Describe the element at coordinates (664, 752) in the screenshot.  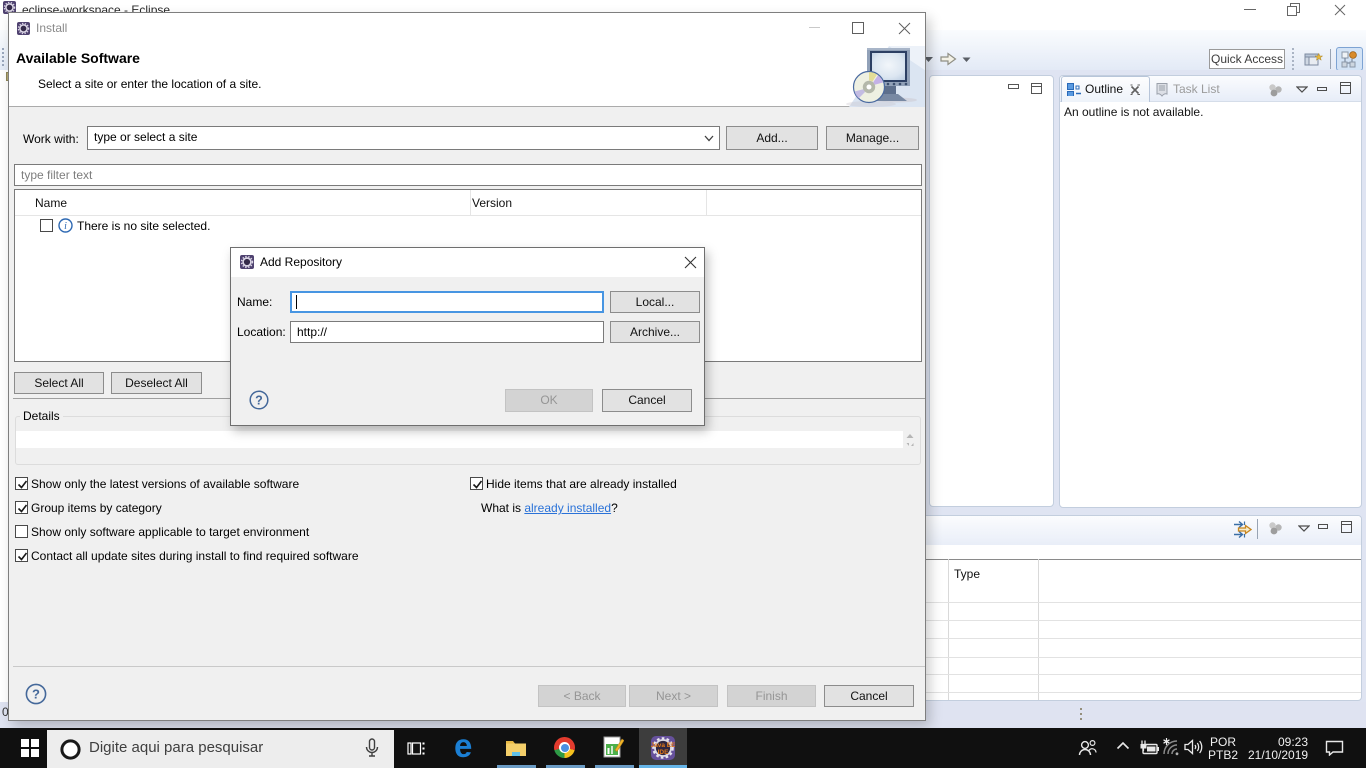
I see `svg-text: IDE` at that location.